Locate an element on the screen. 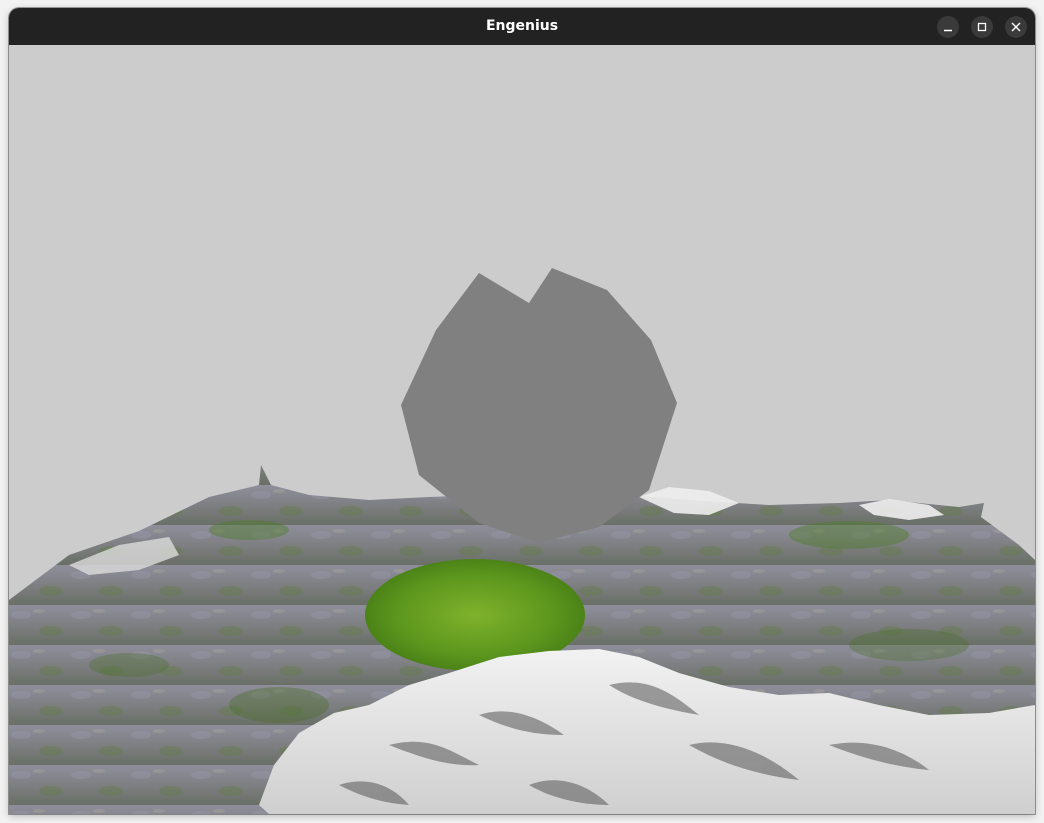  window-title: Engenius is located at coordinates (522, 26).